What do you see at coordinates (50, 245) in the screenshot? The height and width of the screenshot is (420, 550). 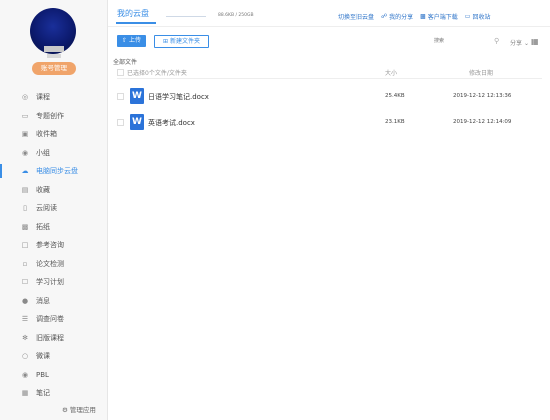 I see `sidebar-item-label: 参考咨询` at bounding box center [50, 245].